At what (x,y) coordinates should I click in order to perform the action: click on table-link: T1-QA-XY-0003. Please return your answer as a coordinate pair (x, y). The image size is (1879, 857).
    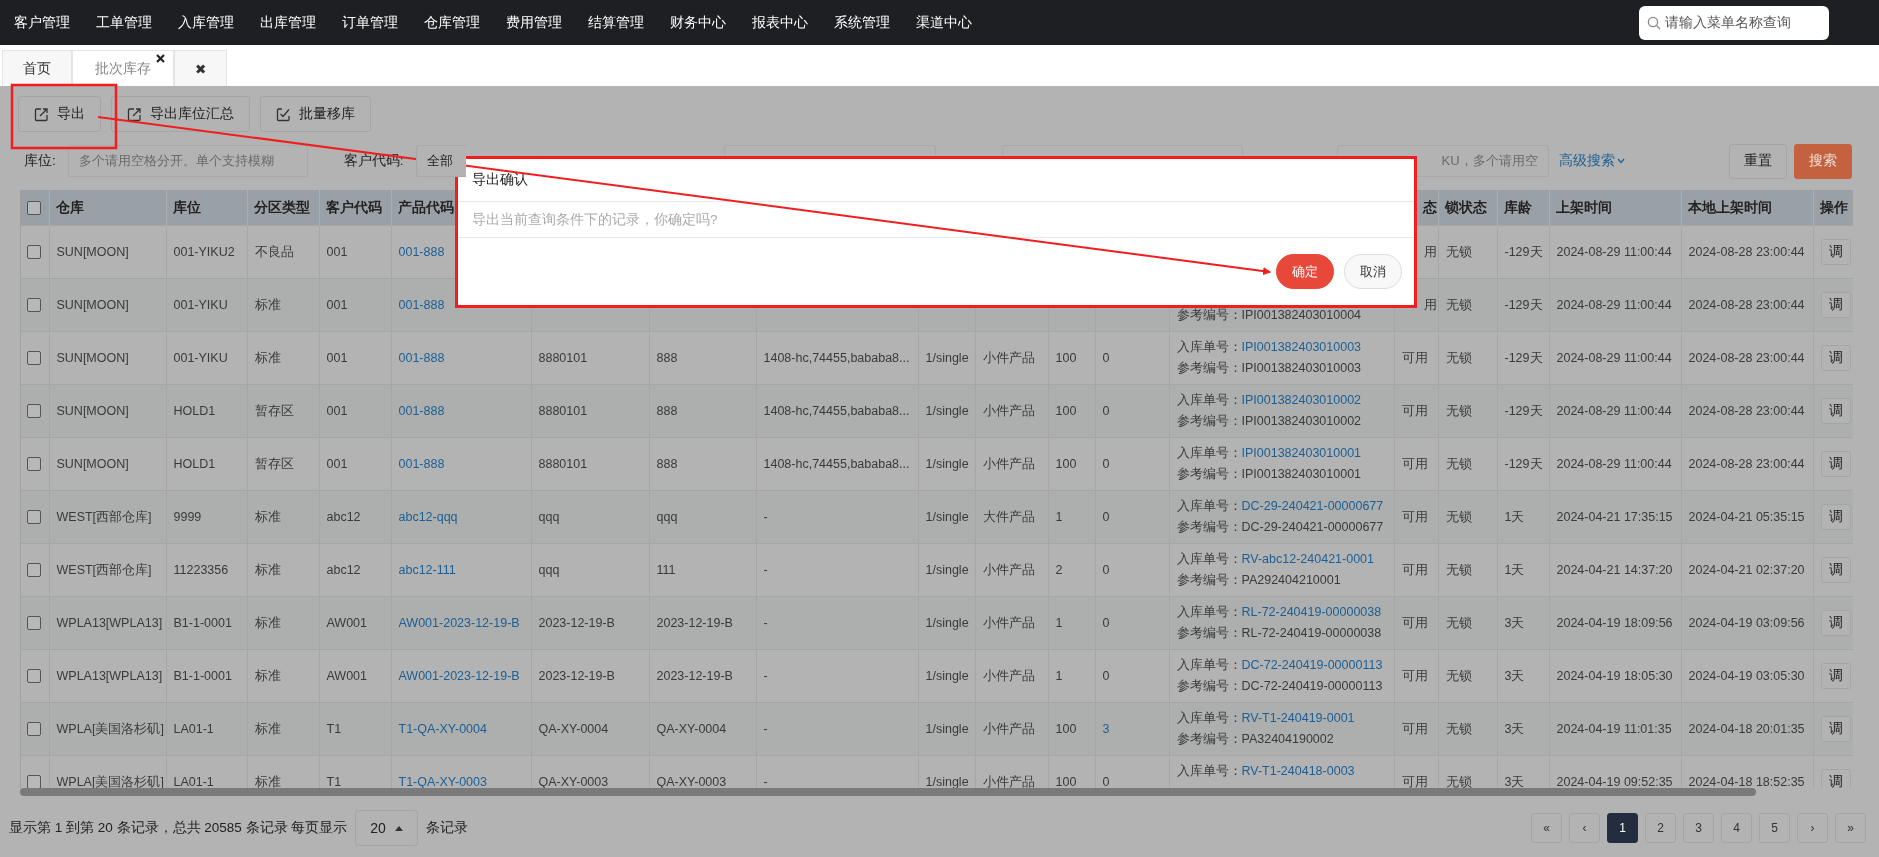
    Looking at the image, I should click on (442, 781).